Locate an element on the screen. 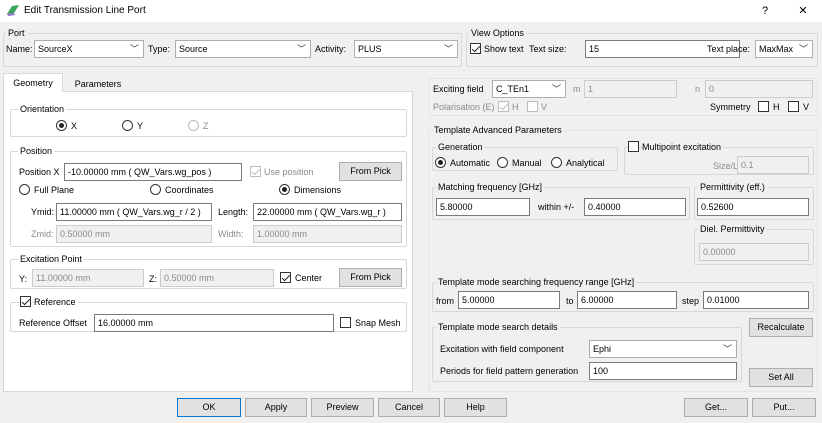  orientation-z-radio is located at coordinates (193, 125).